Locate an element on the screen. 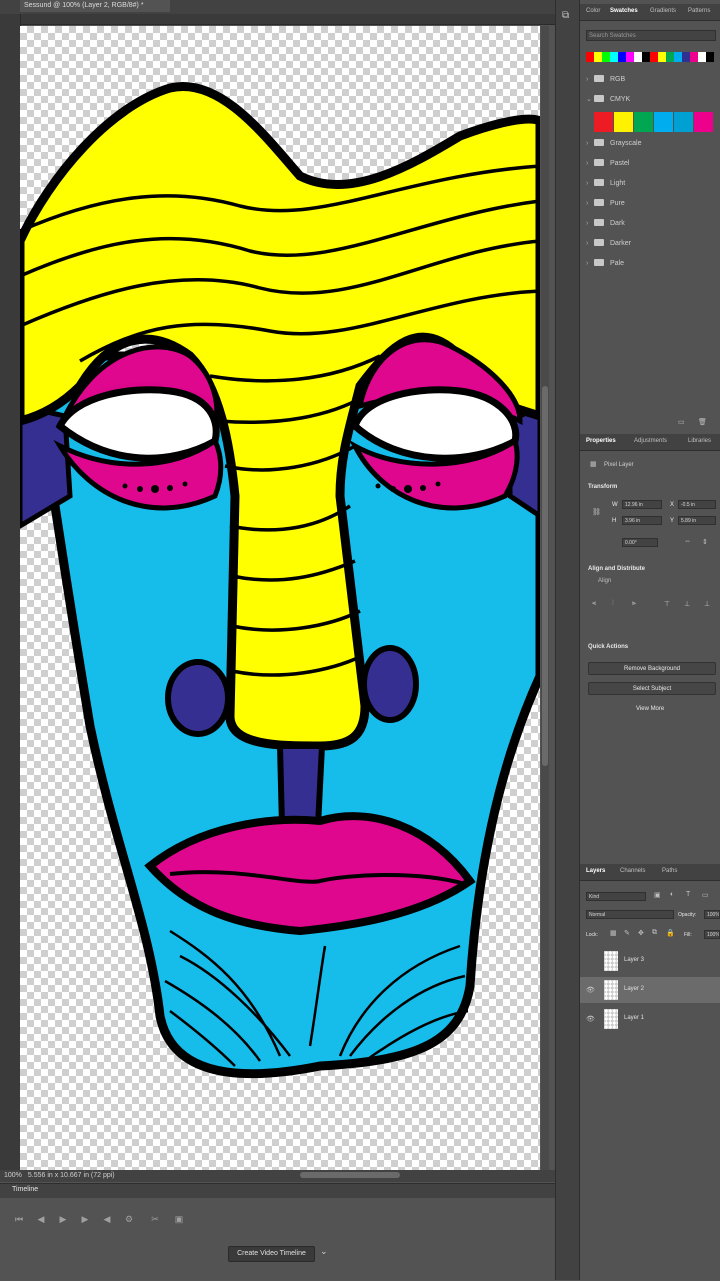 The width and height of the screenshot is (720, 1281). align-distribute-title: Align and Distribute is located at coordinates (616, 569).